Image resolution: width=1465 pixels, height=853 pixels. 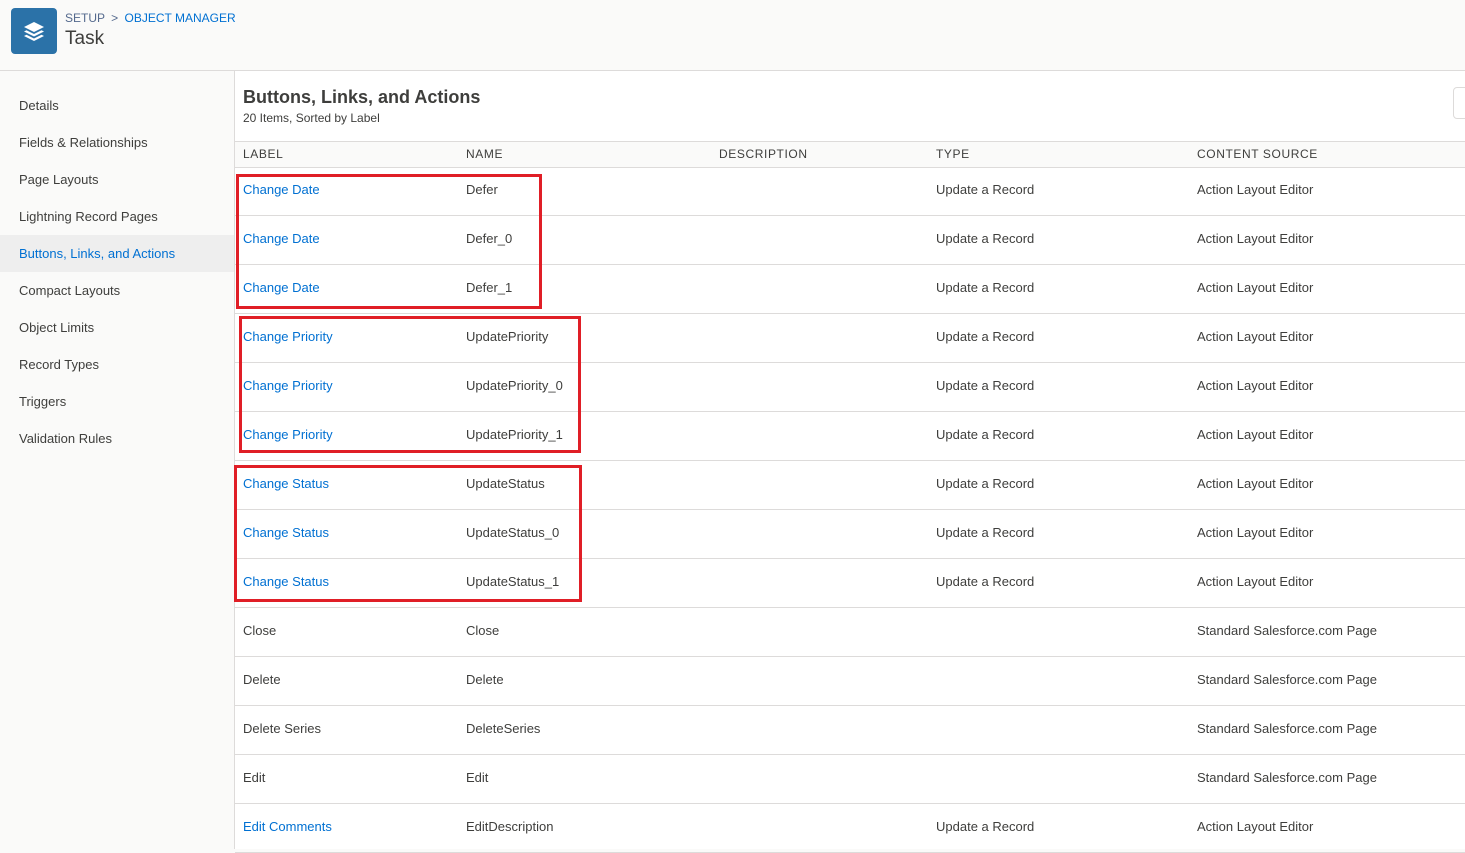 I want to click on row-cell-name: Defer_0, so click(x=489, y=238).